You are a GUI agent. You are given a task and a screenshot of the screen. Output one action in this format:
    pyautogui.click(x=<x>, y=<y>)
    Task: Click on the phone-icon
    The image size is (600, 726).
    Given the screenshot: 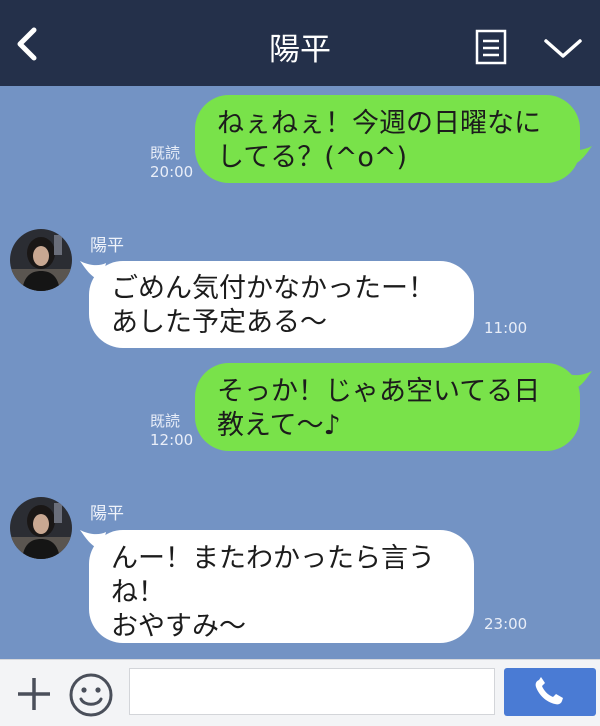 What is the action you would take?
    pyautogui.click(x=549, y=691)
    